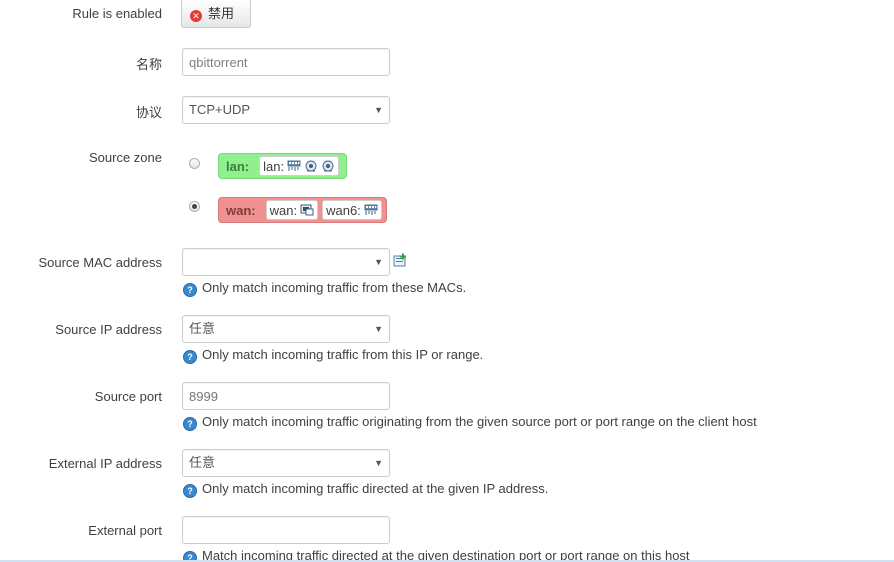 This screenshot has width=894, height=562. Describe the element at coordinates (274, 166) in the screenshot. I see `network-chip-lan-label: lan:` at that location.